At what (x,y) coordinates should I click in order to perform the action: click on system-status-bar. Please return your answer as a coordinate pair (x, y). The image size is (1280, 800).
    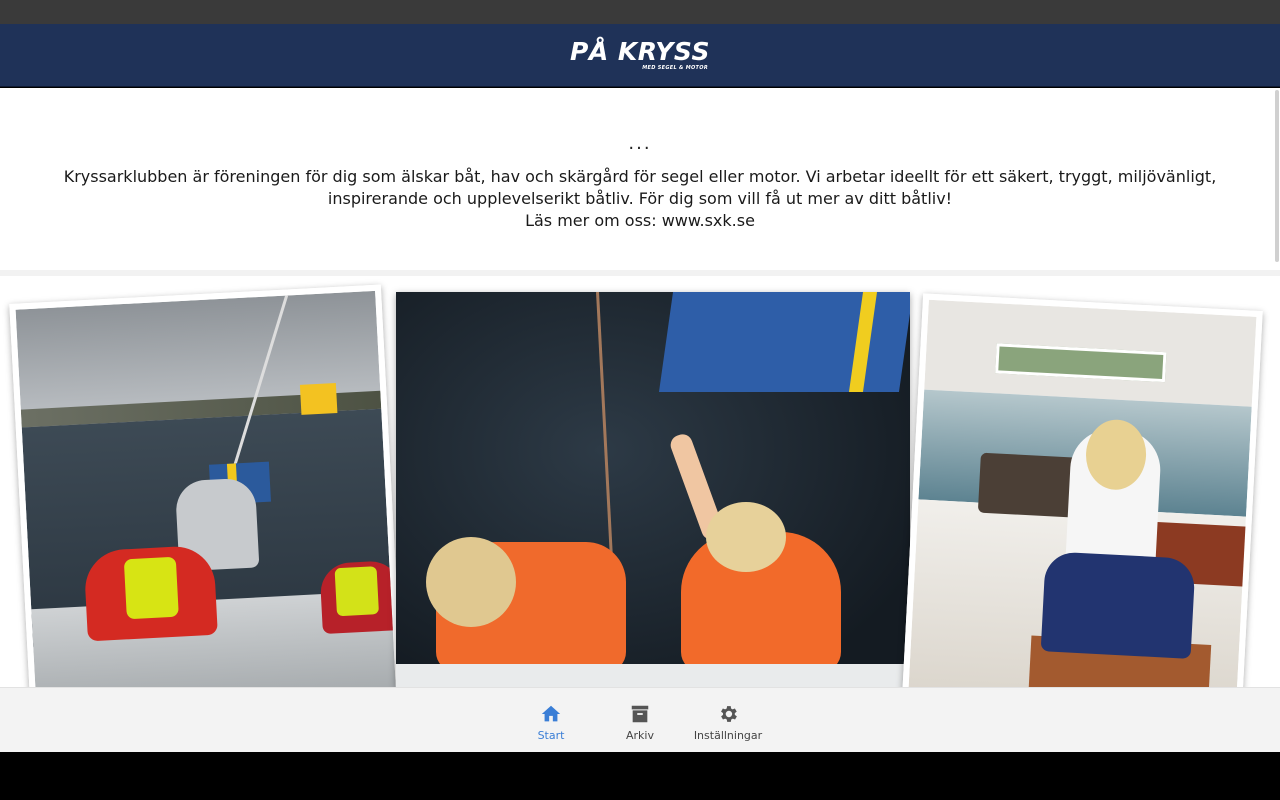
    Looking at the image, I should click on (640, 12).